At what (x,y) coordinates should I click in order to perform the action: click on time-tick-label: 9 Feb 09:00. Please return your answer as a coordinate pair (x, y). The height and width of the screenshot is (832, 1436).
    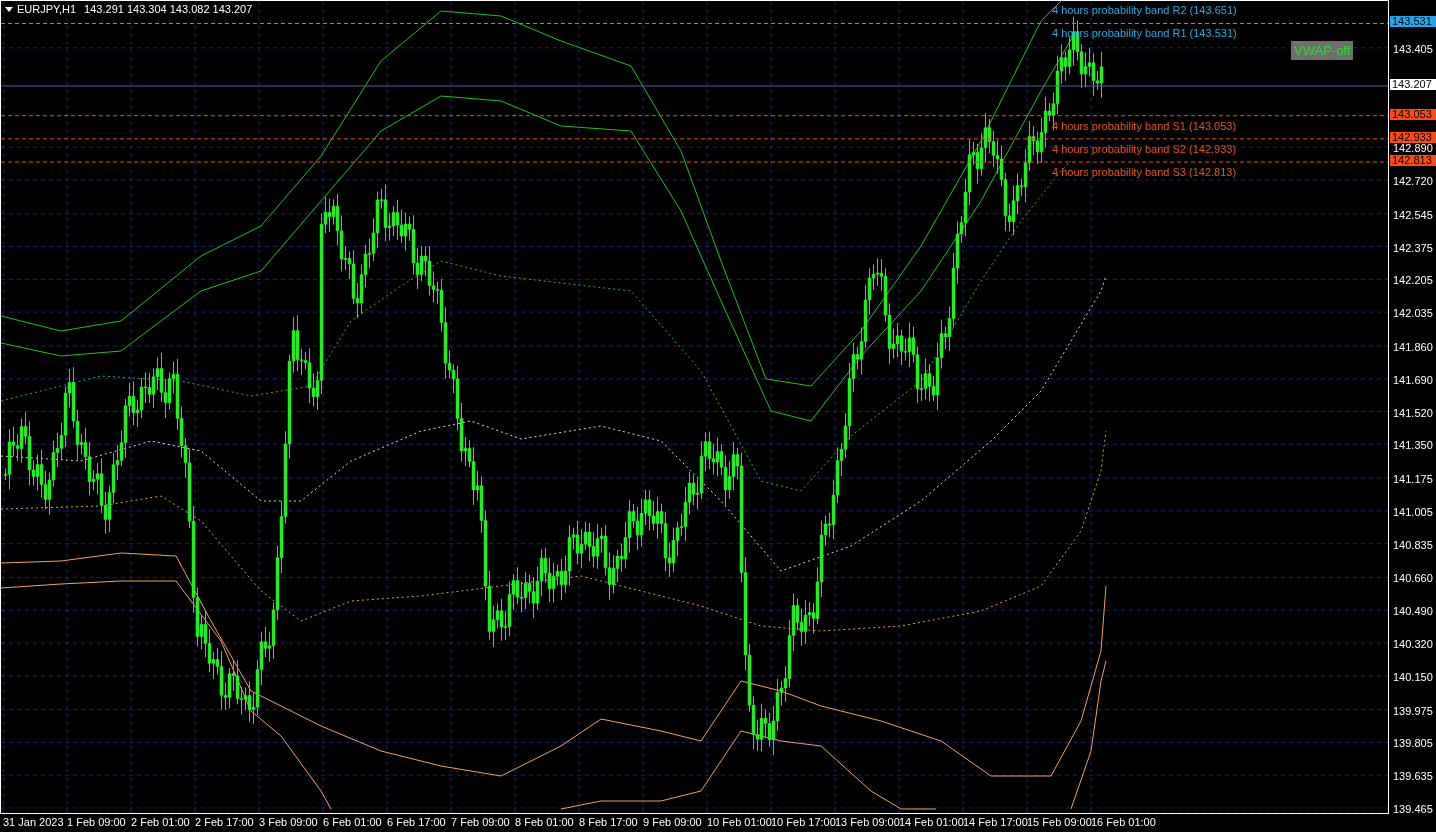
    Looking at the image, I should click on (672, 822).